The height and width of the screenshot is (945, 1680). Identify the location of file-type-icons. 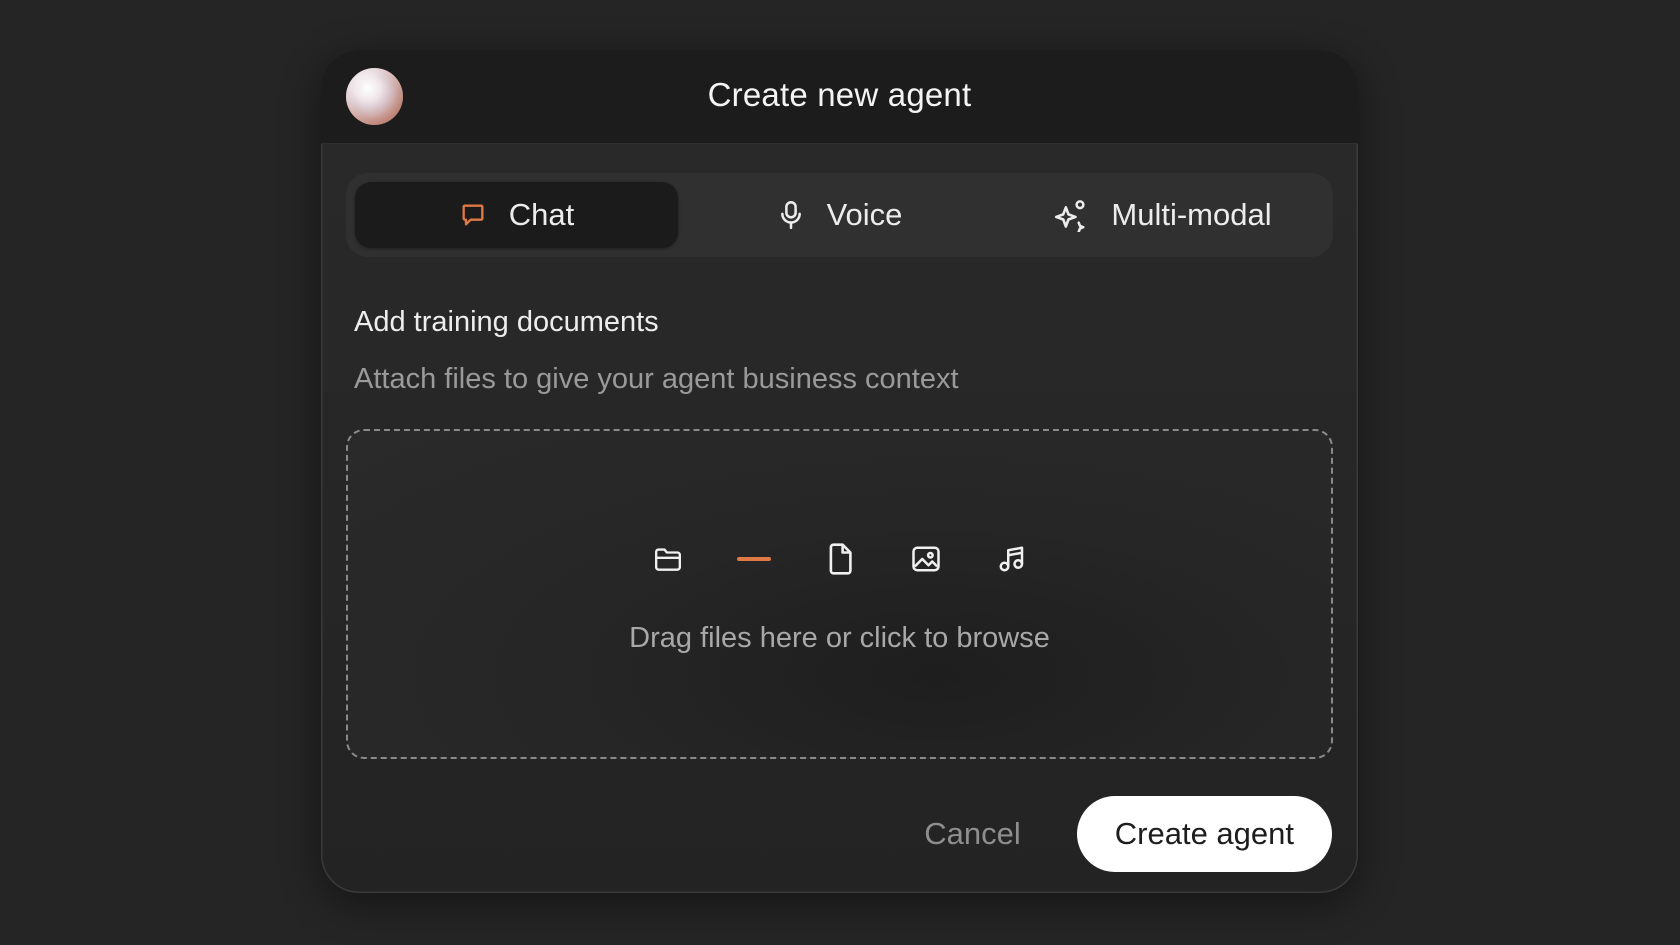
(839, 559).